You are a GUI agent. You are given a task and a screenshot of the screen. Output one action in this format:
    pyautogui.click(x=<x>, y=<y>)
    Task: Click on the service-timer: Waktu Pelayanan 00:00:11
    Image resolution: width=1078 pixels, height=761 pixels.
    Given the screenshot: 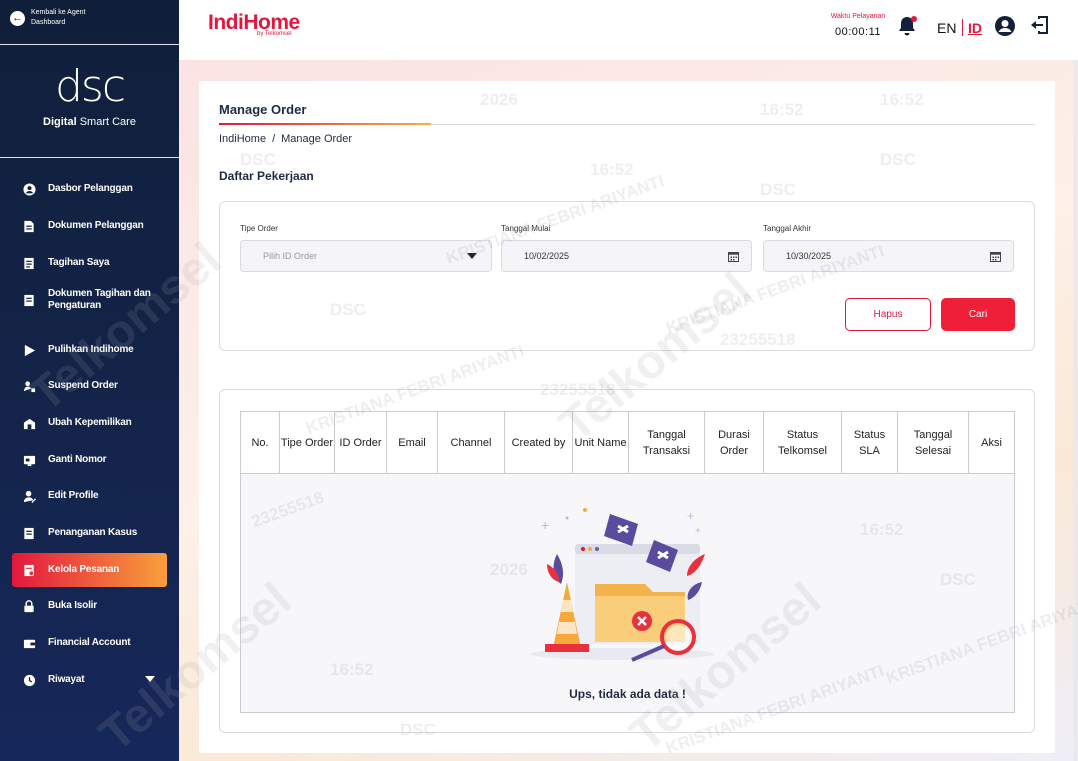 What is the action you would take?
    pyautogui.click(x=858, y=25)
    